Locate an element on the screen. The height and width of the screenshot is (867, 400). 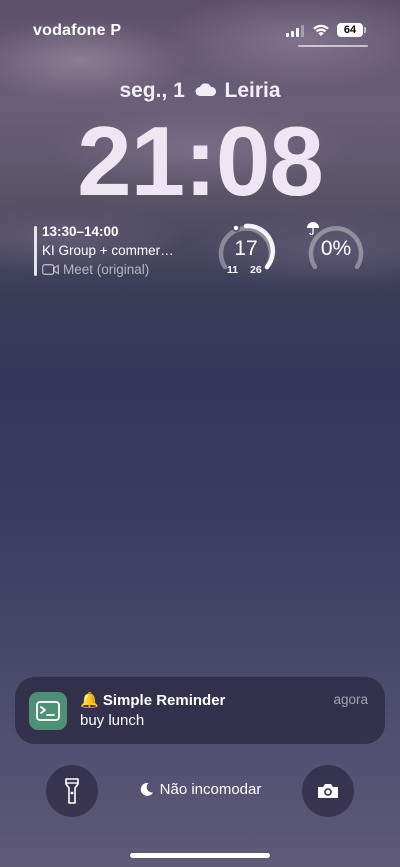
status-underline is located at coordinates (333, 46).